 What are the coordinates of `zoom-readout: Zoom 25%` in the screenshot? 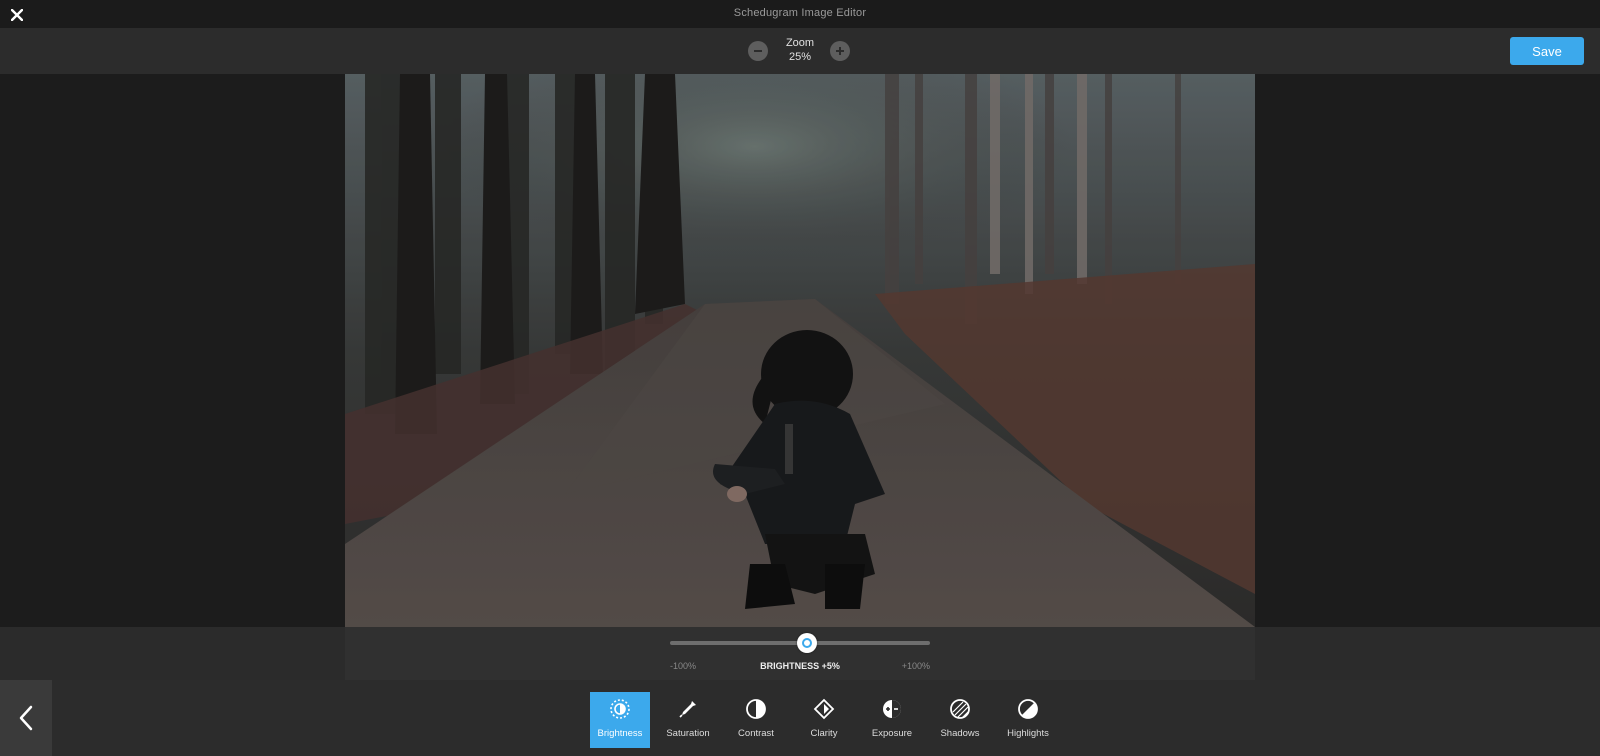 It's located at (800, 50).